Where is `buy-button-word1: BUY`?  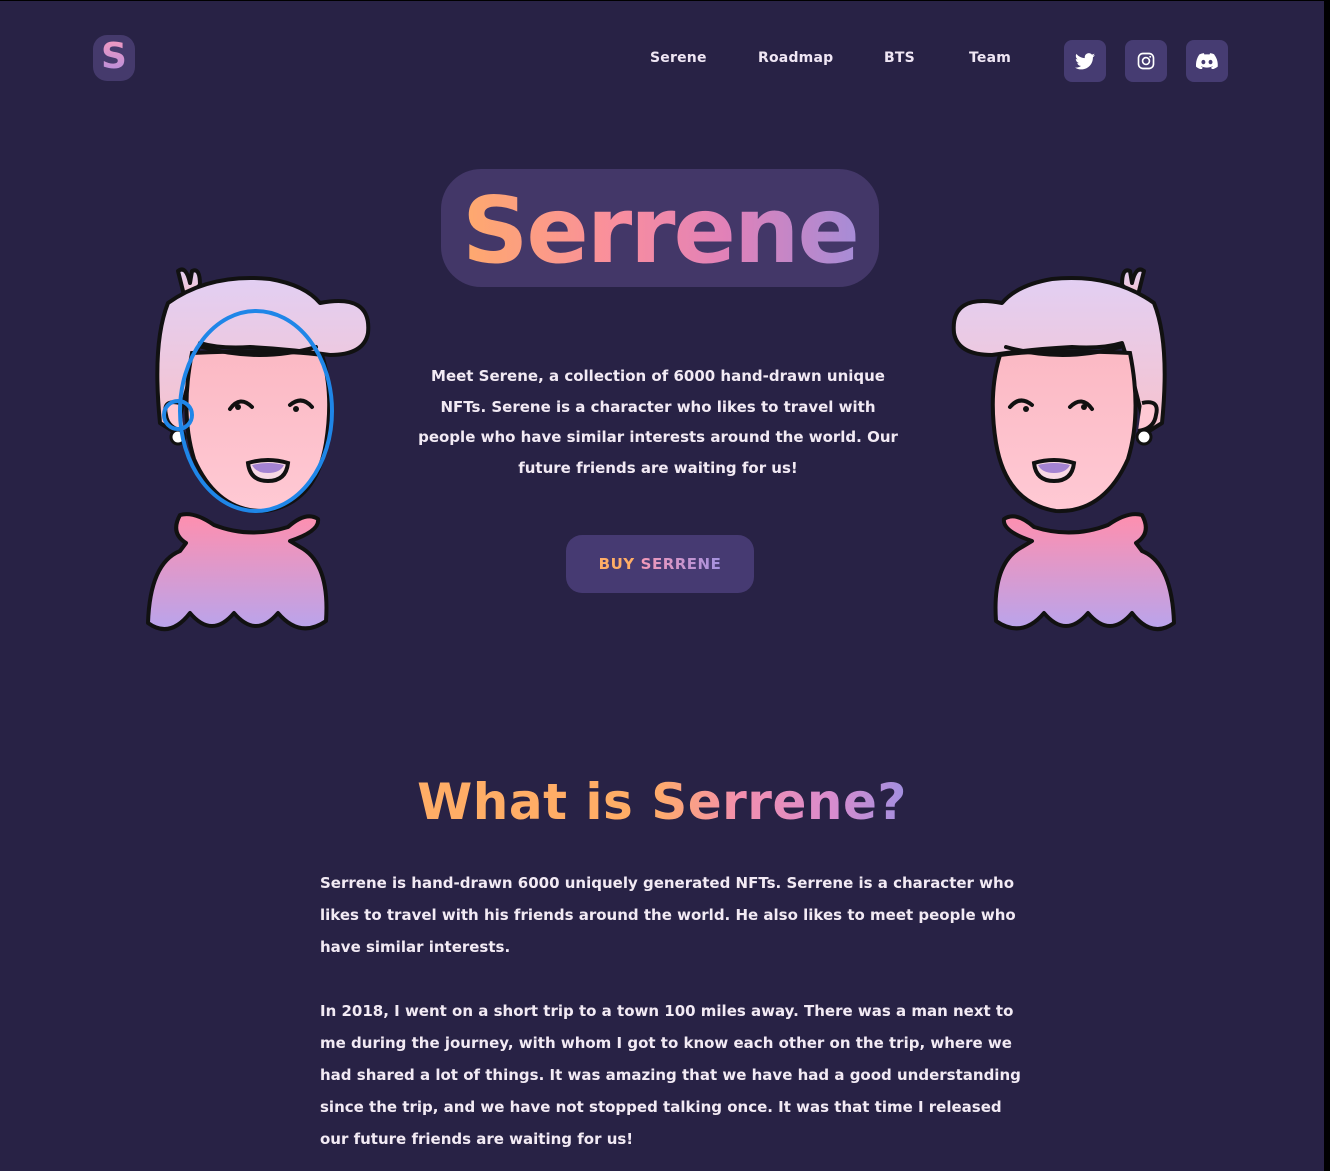
buy-button-word1: BUY is located at coordinates (616, 564).